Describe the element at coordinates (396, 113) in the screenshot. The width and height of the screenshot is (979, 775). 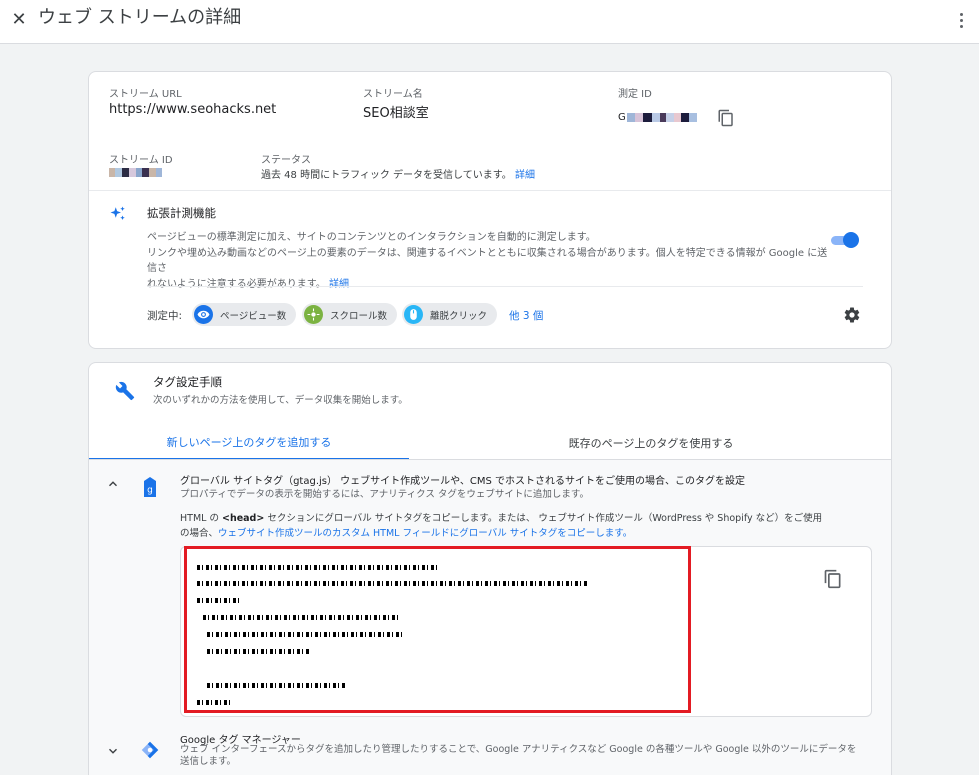
I see `stream-name-value: SEO相談室` at that location.